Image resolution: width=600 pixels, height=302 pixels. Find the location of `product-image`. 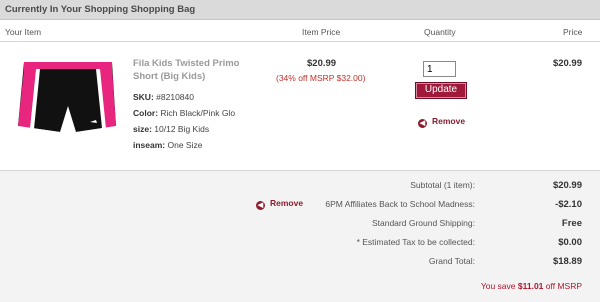

product-image is located at coordinates (68, 104).